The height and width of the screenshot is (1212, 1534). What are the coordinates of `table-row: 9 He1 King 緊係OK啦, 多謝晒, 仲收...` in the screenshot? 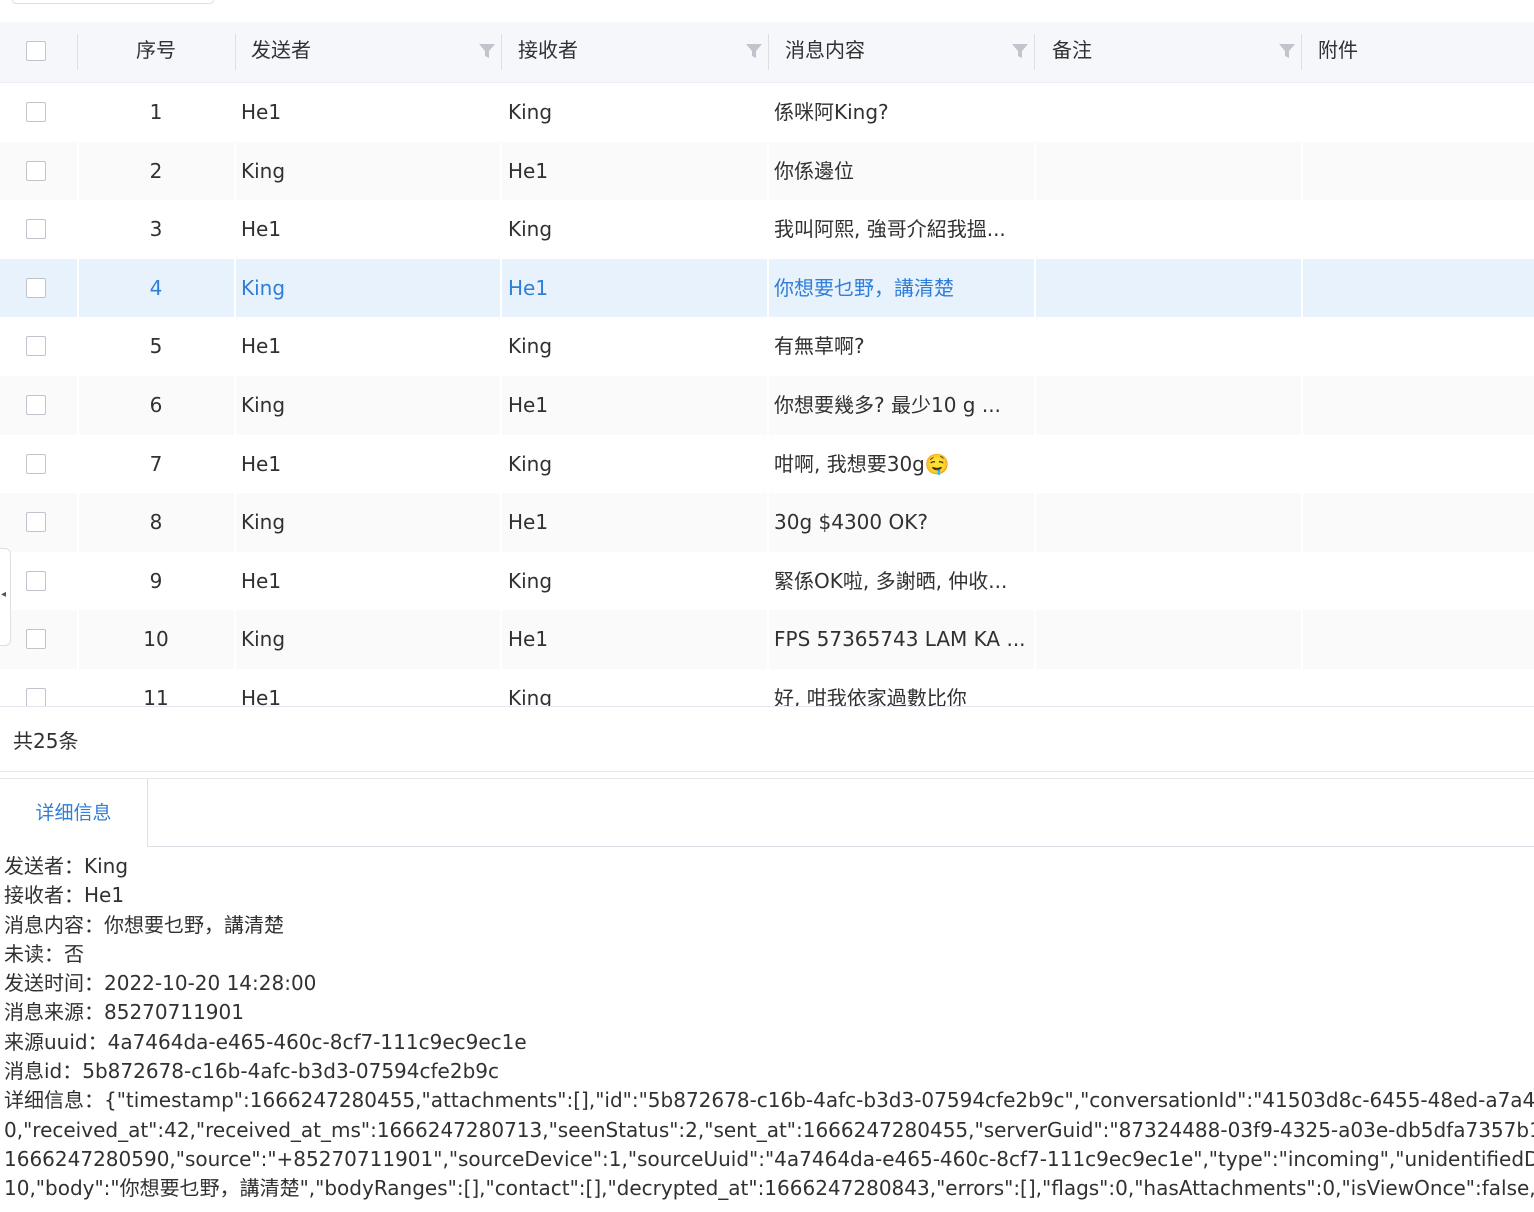 It's located at (767, 581).